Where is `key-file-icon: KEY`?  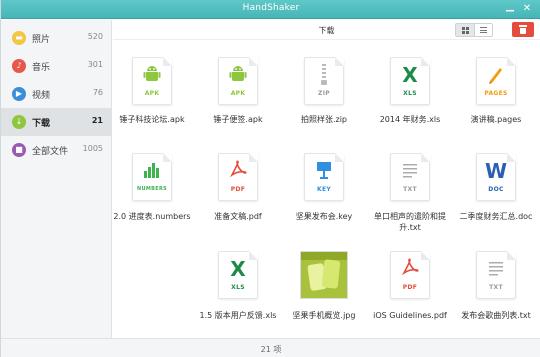
key-file-icon: KEY is located at coordinates (324, 177).